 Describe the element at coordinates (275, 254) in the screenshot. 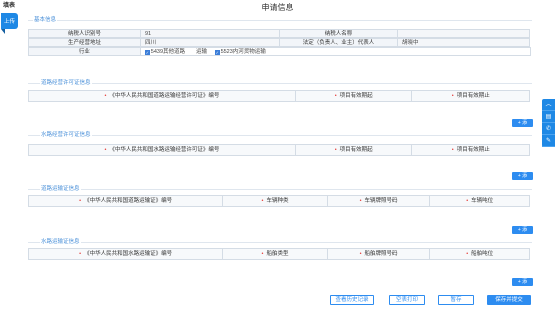

I see `column-header: • 船舶类型` at that location.